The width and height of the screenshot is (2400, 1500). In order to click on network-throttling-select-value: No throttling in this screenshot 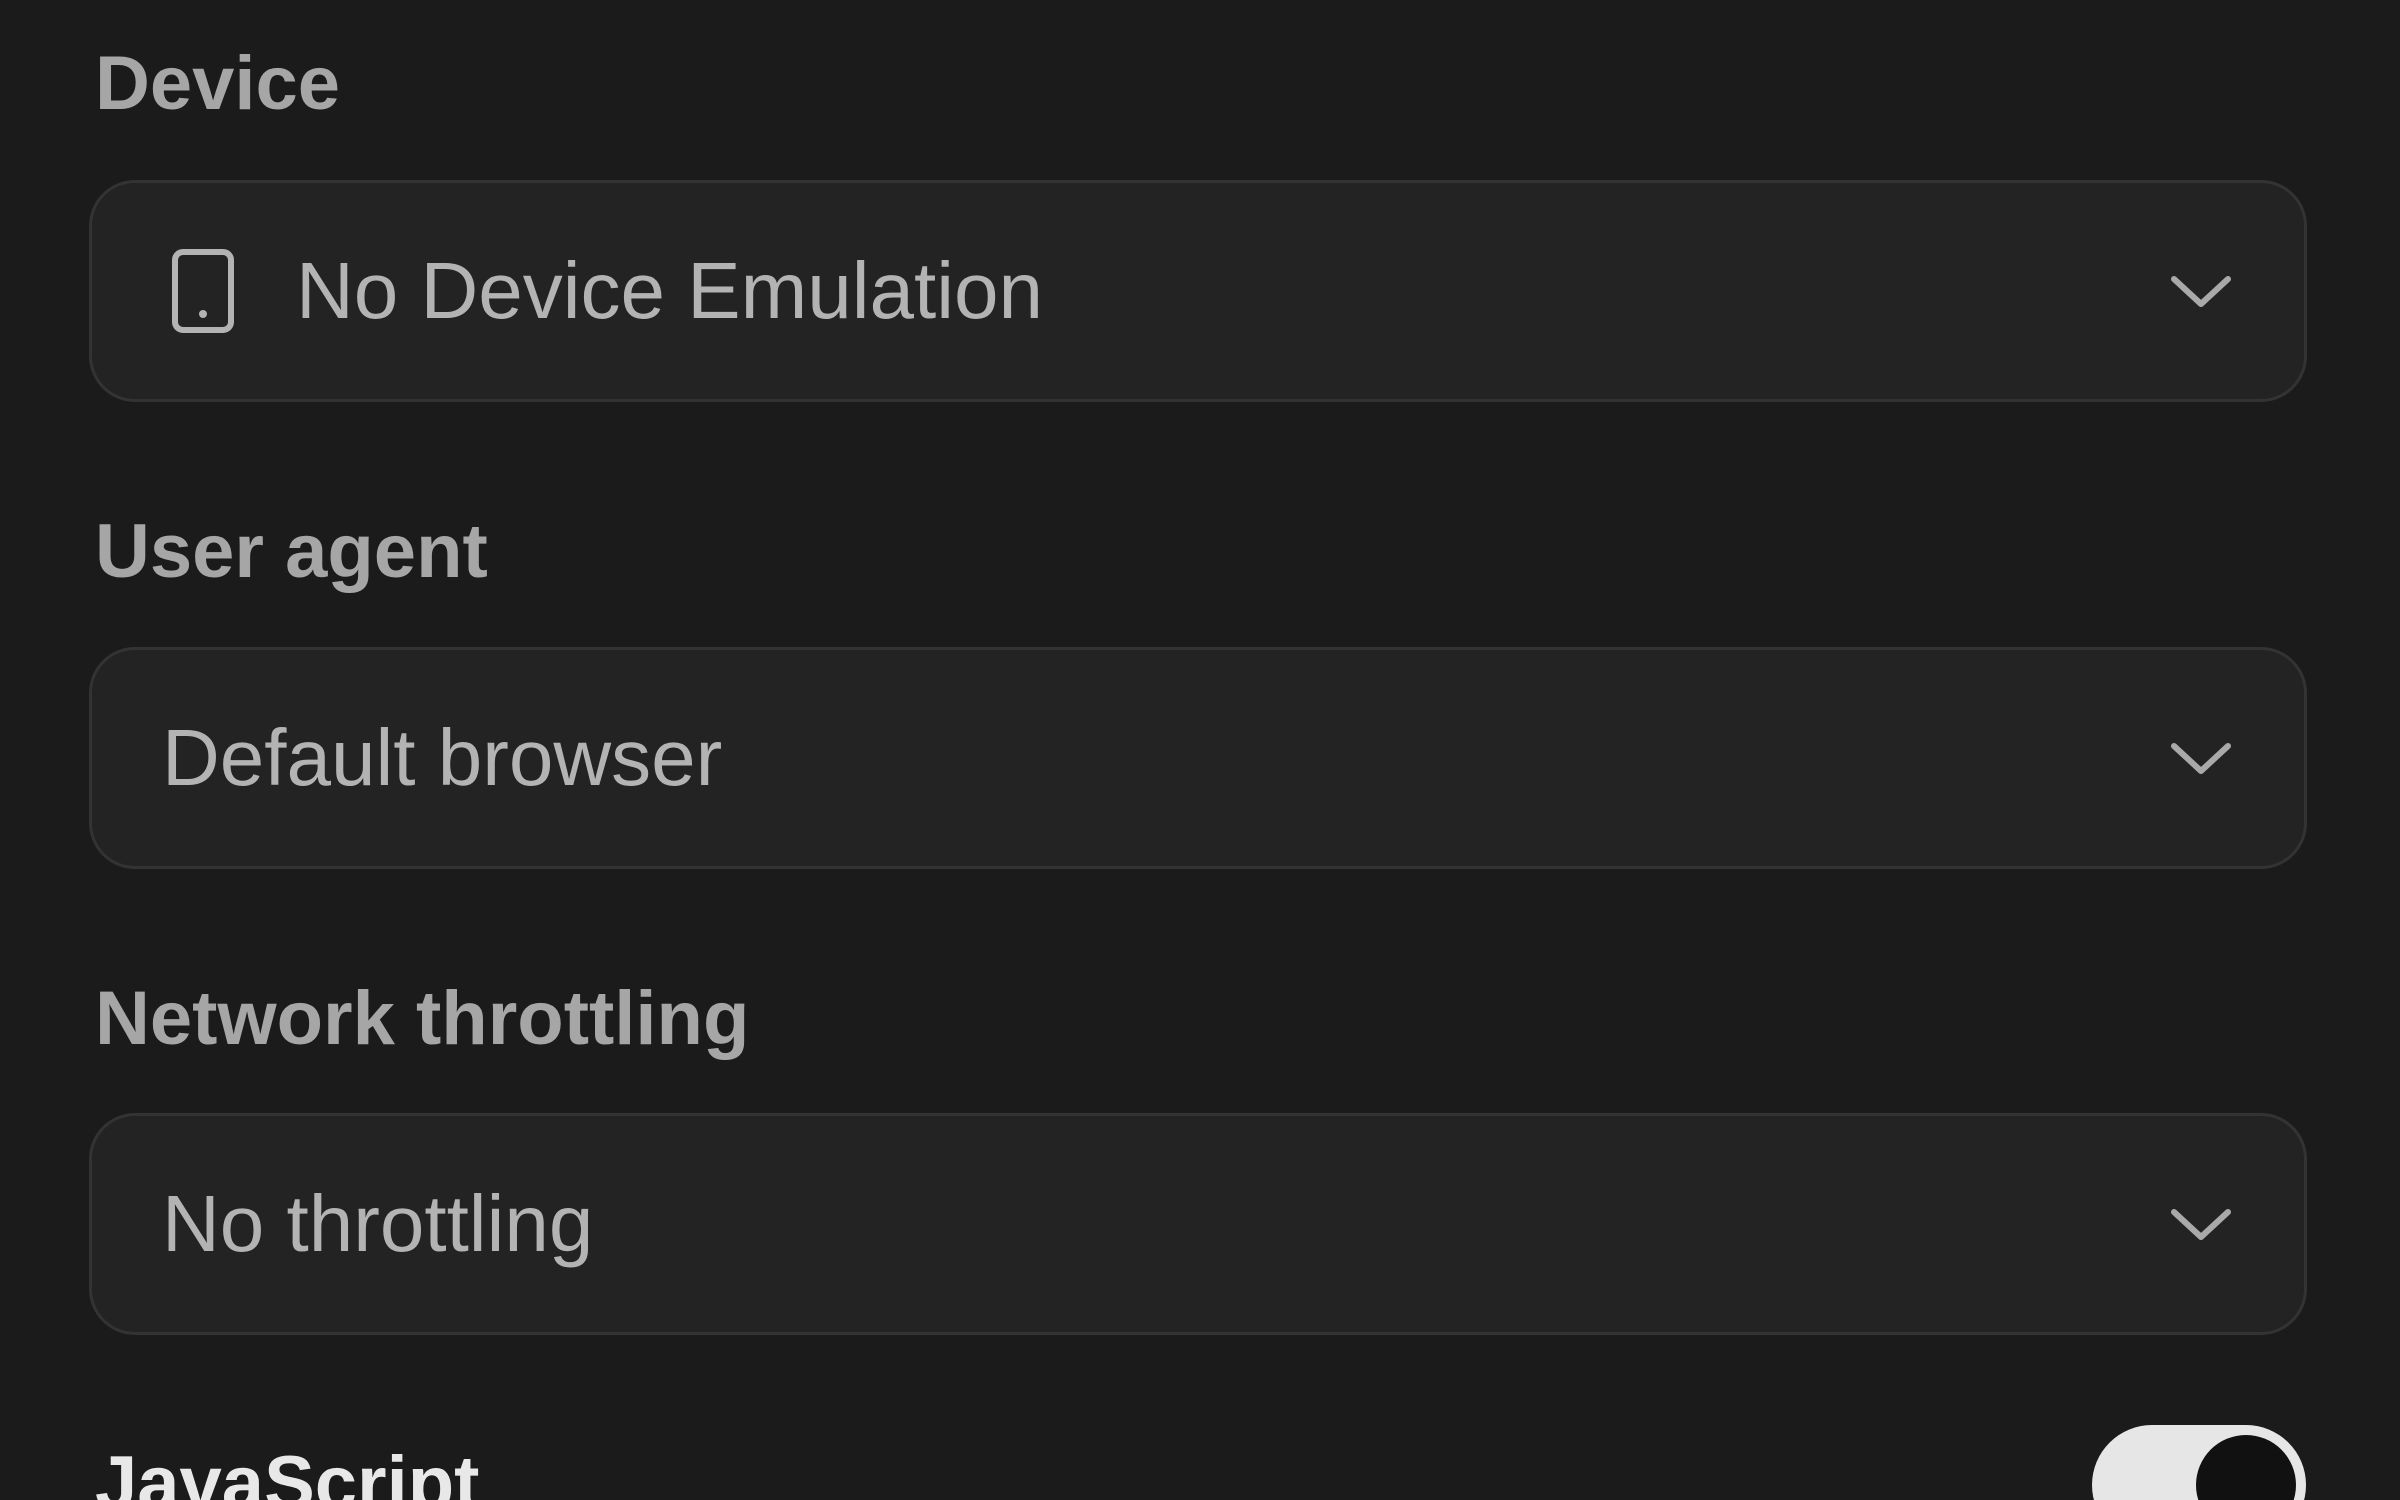, I will do `click(378, 1223)`.